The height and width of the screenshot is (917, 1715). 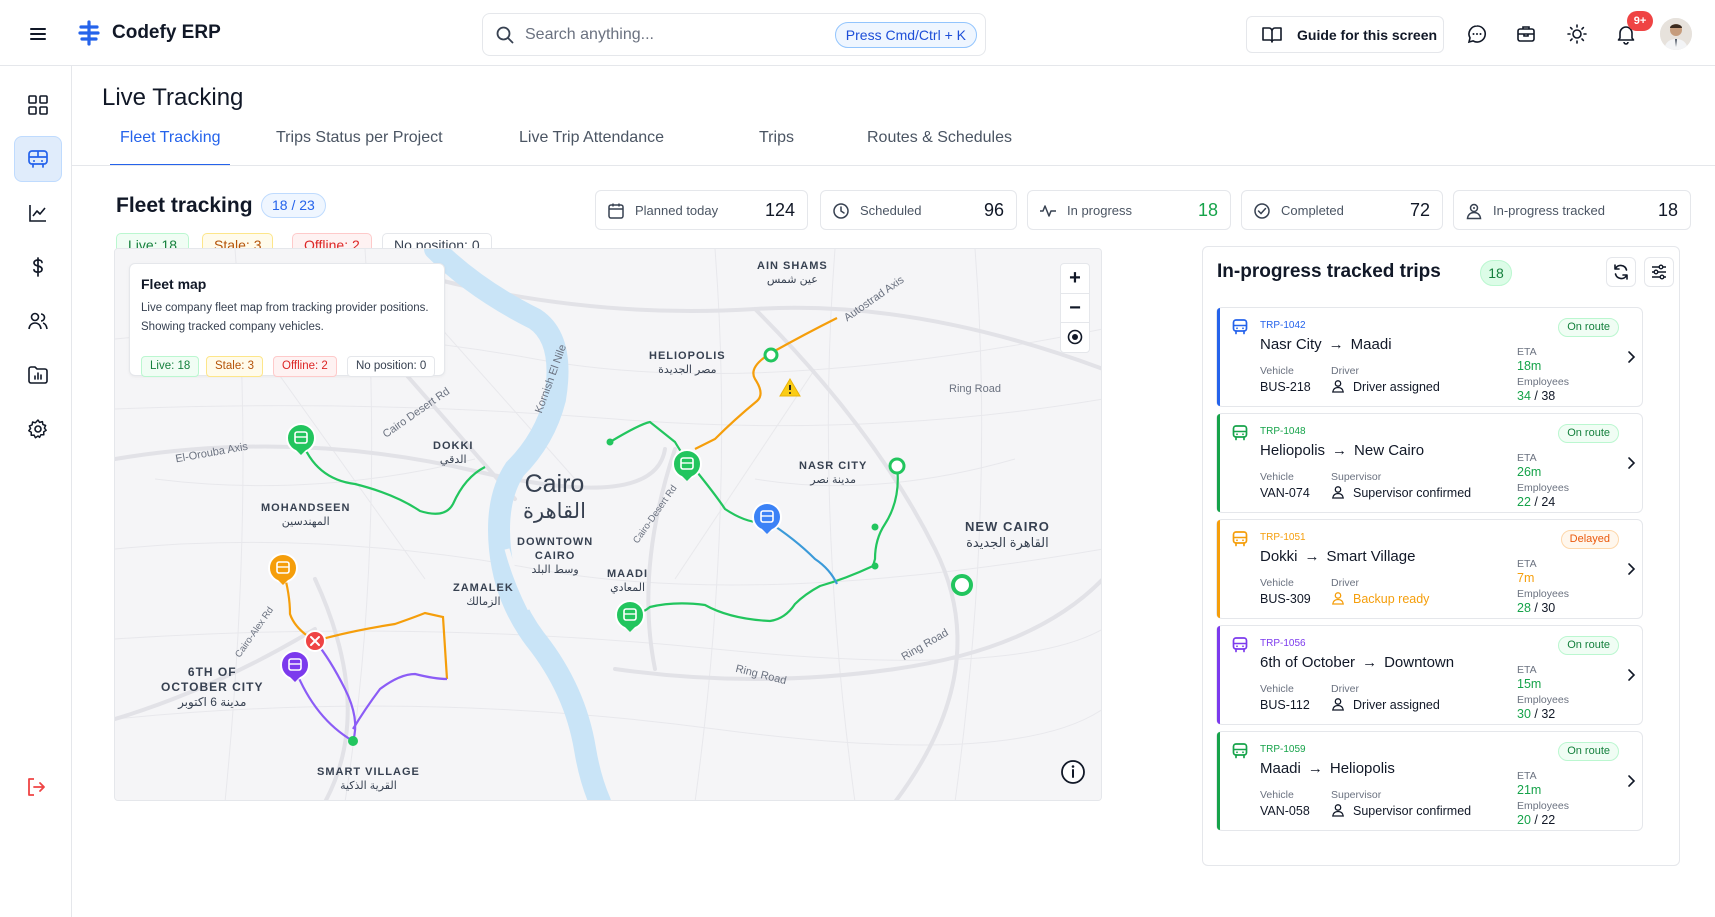 What do you see at coordinates (1529, 472) in the screenshot?
I see `eta-value: 26m` at bounding box center [1529, 472].